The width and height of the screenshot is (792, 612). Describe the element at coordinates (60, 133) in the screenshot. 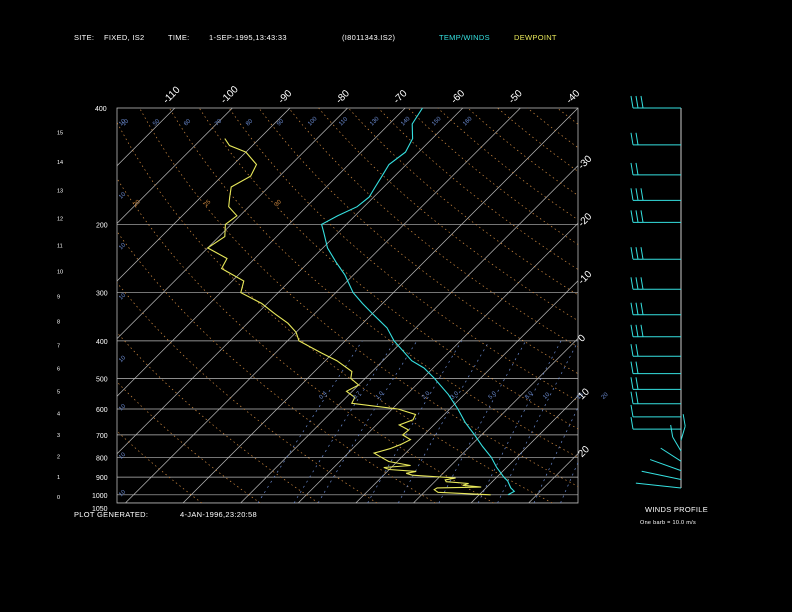

I see `height-km-label: 15` at that location.